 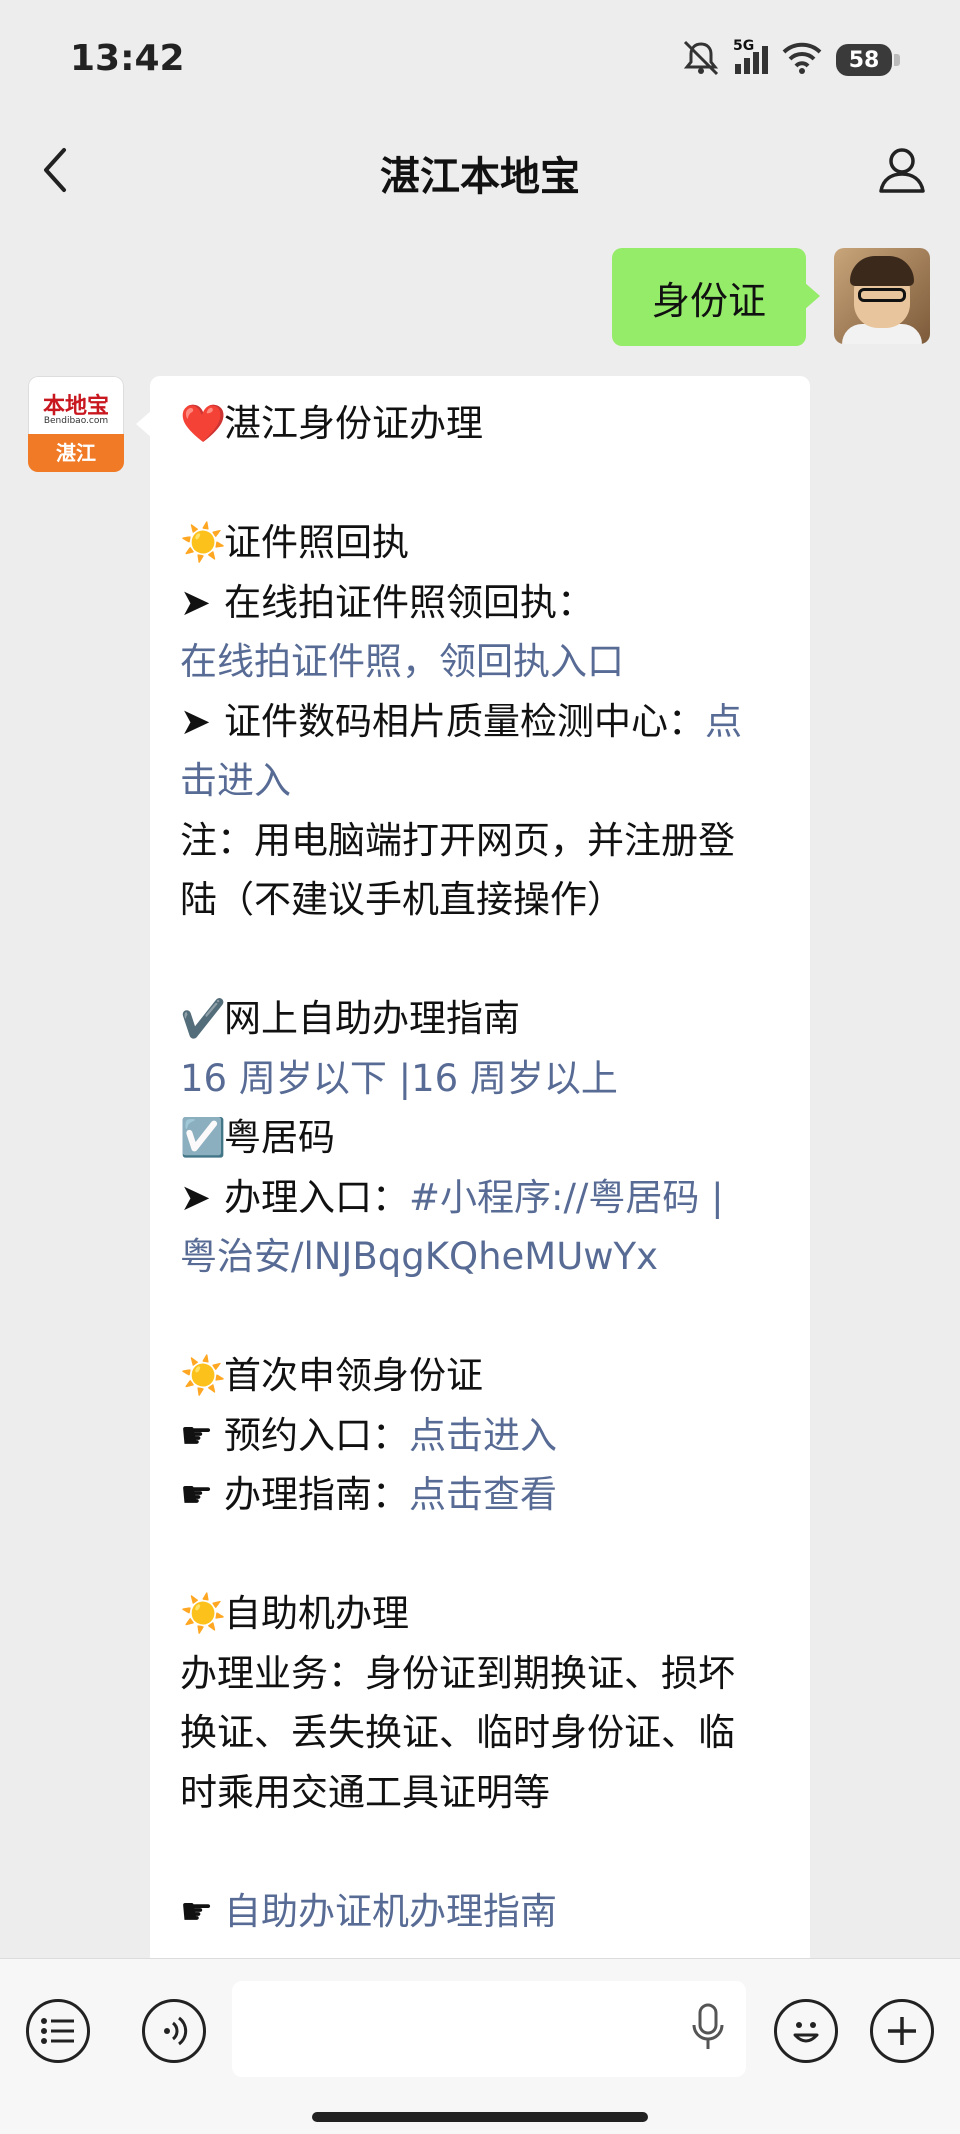 I want to click on message-line: 注：用电脑端打开网页，并注册登, so click(x=481, y=841).